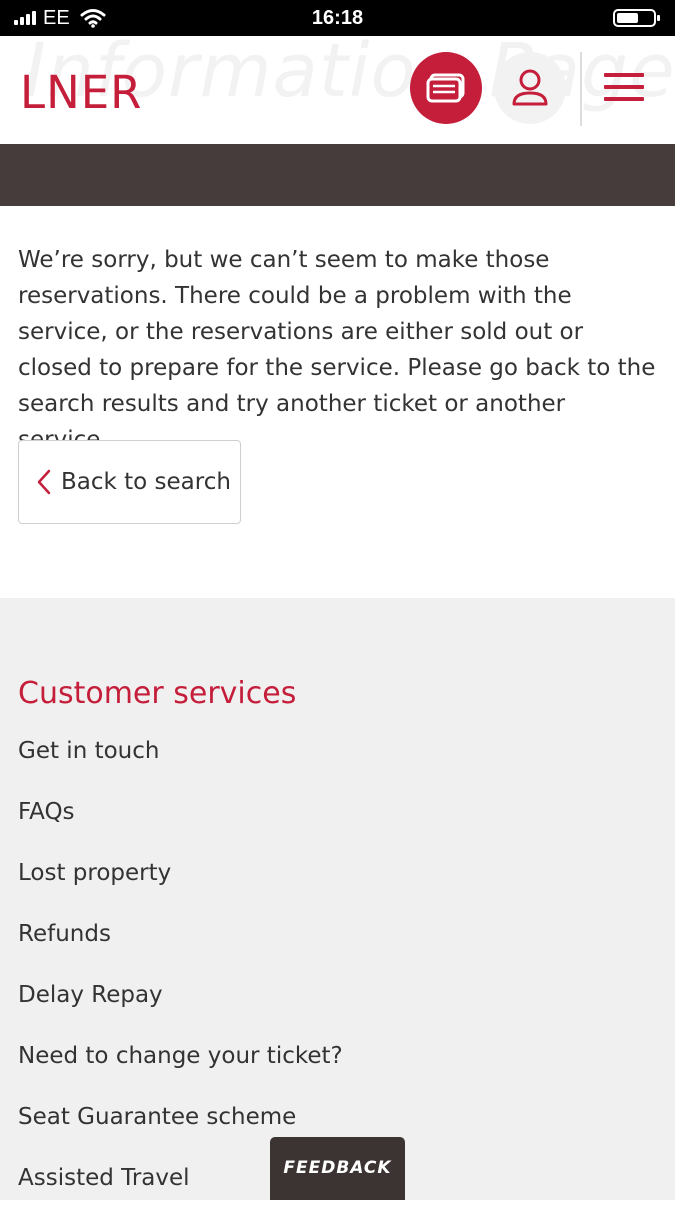 Image resolution: width=675 pixels, height=1221 pixels. What do you see at coordinates (636, 18) in the screenshot?
I see `battery-icon` at bounding box center [636, 18].